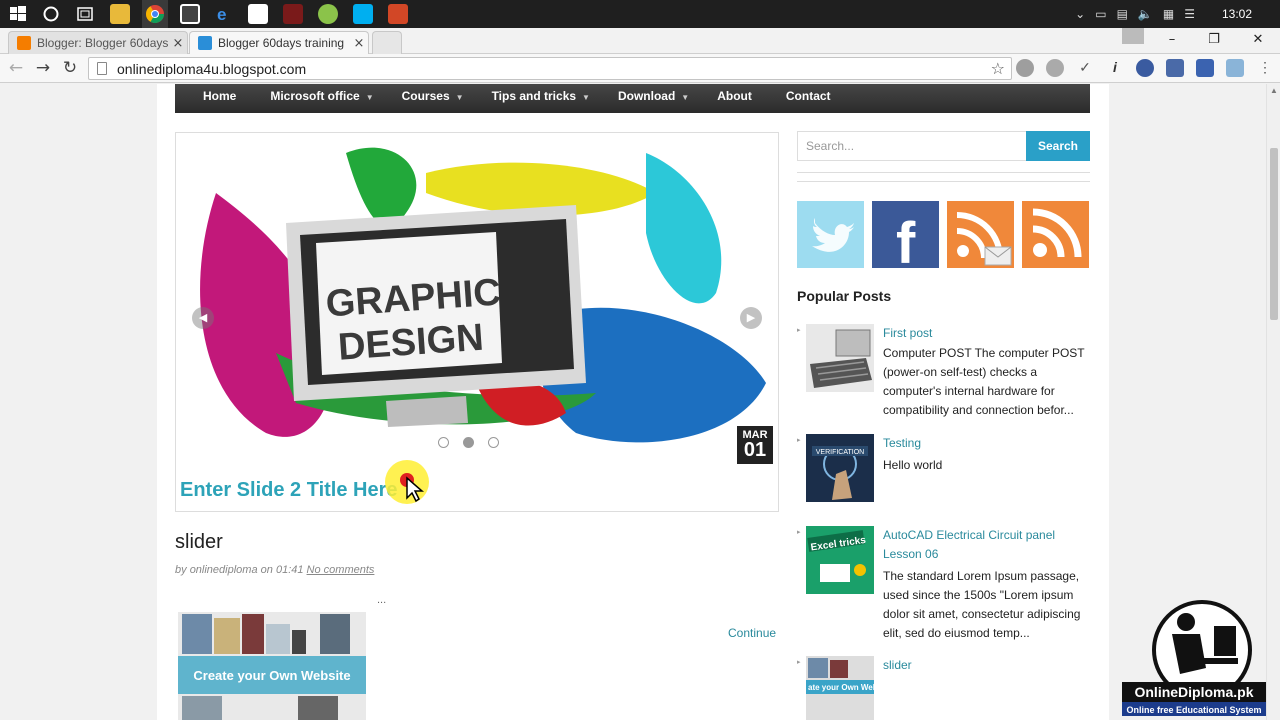  What do you see at coordinates (943, 469) in the screenshot?
I see `popular-post-item: ▸ VERIFICATION Testing Hello world` at bounding box center [943, 469].